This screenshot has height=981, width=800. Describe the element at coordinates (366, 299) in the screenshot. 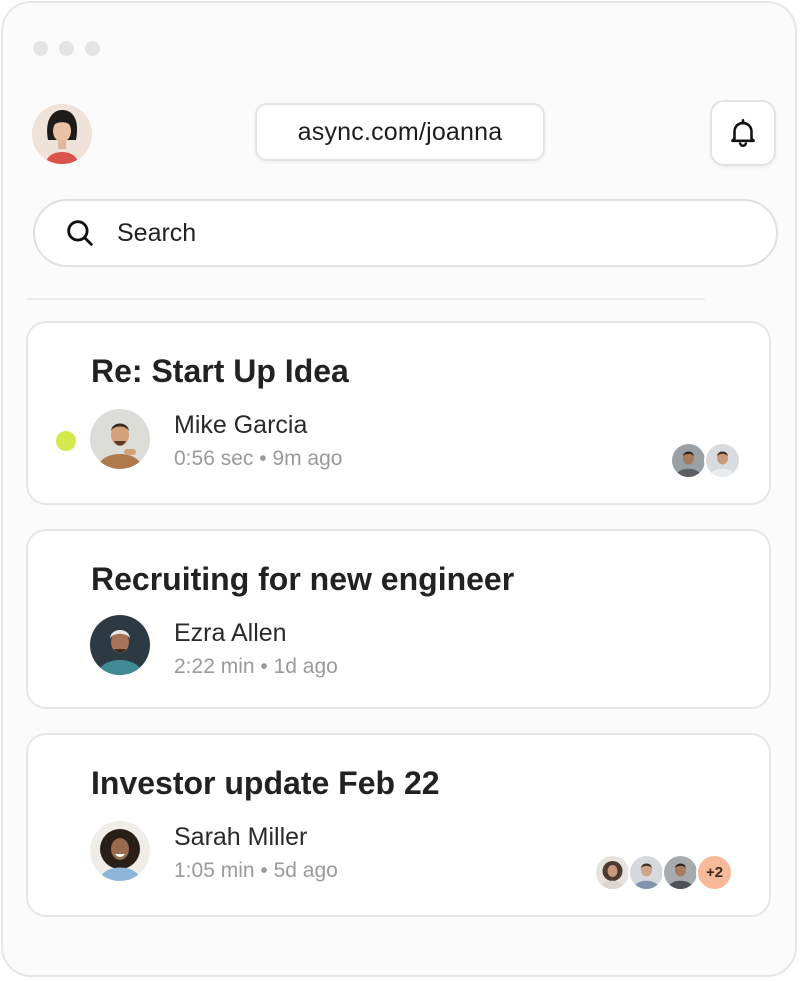

I see `divider` at that location.